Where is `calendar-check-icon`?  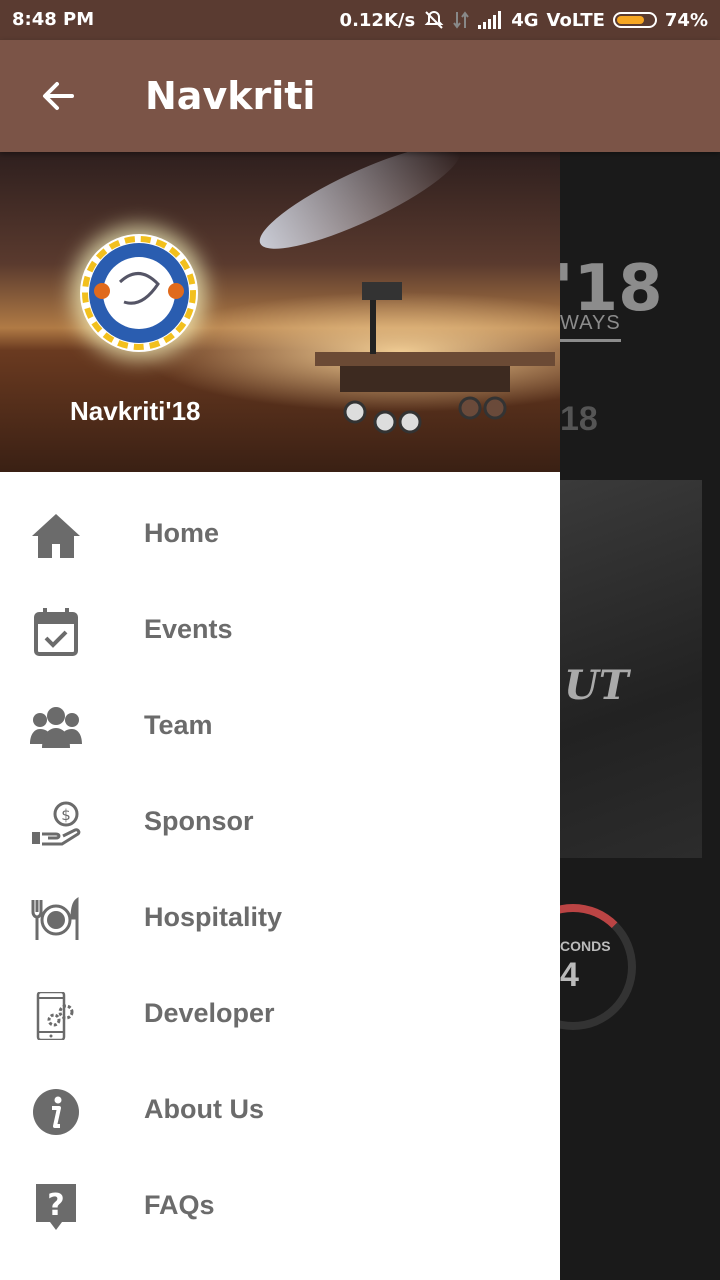 calendar-check-icon is located at coordinates (56, 632).